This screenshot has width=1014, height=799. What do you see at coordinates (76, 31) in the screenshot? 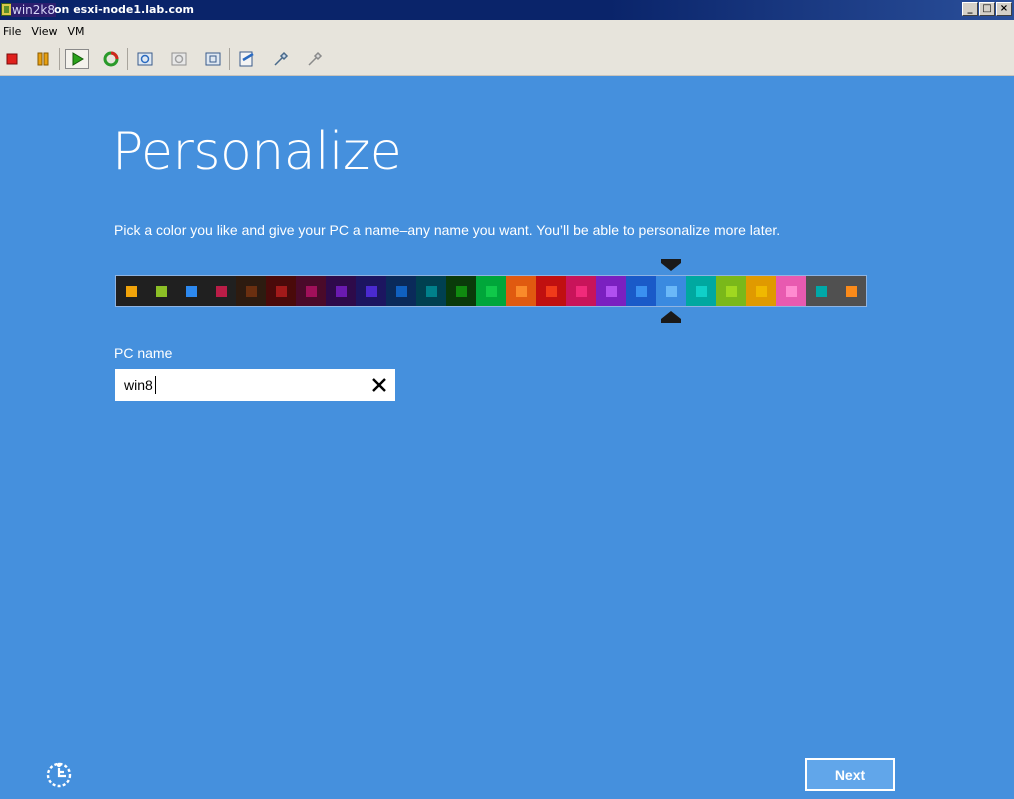
I see `menu-vm: VM` at bounding box center [76, 31].